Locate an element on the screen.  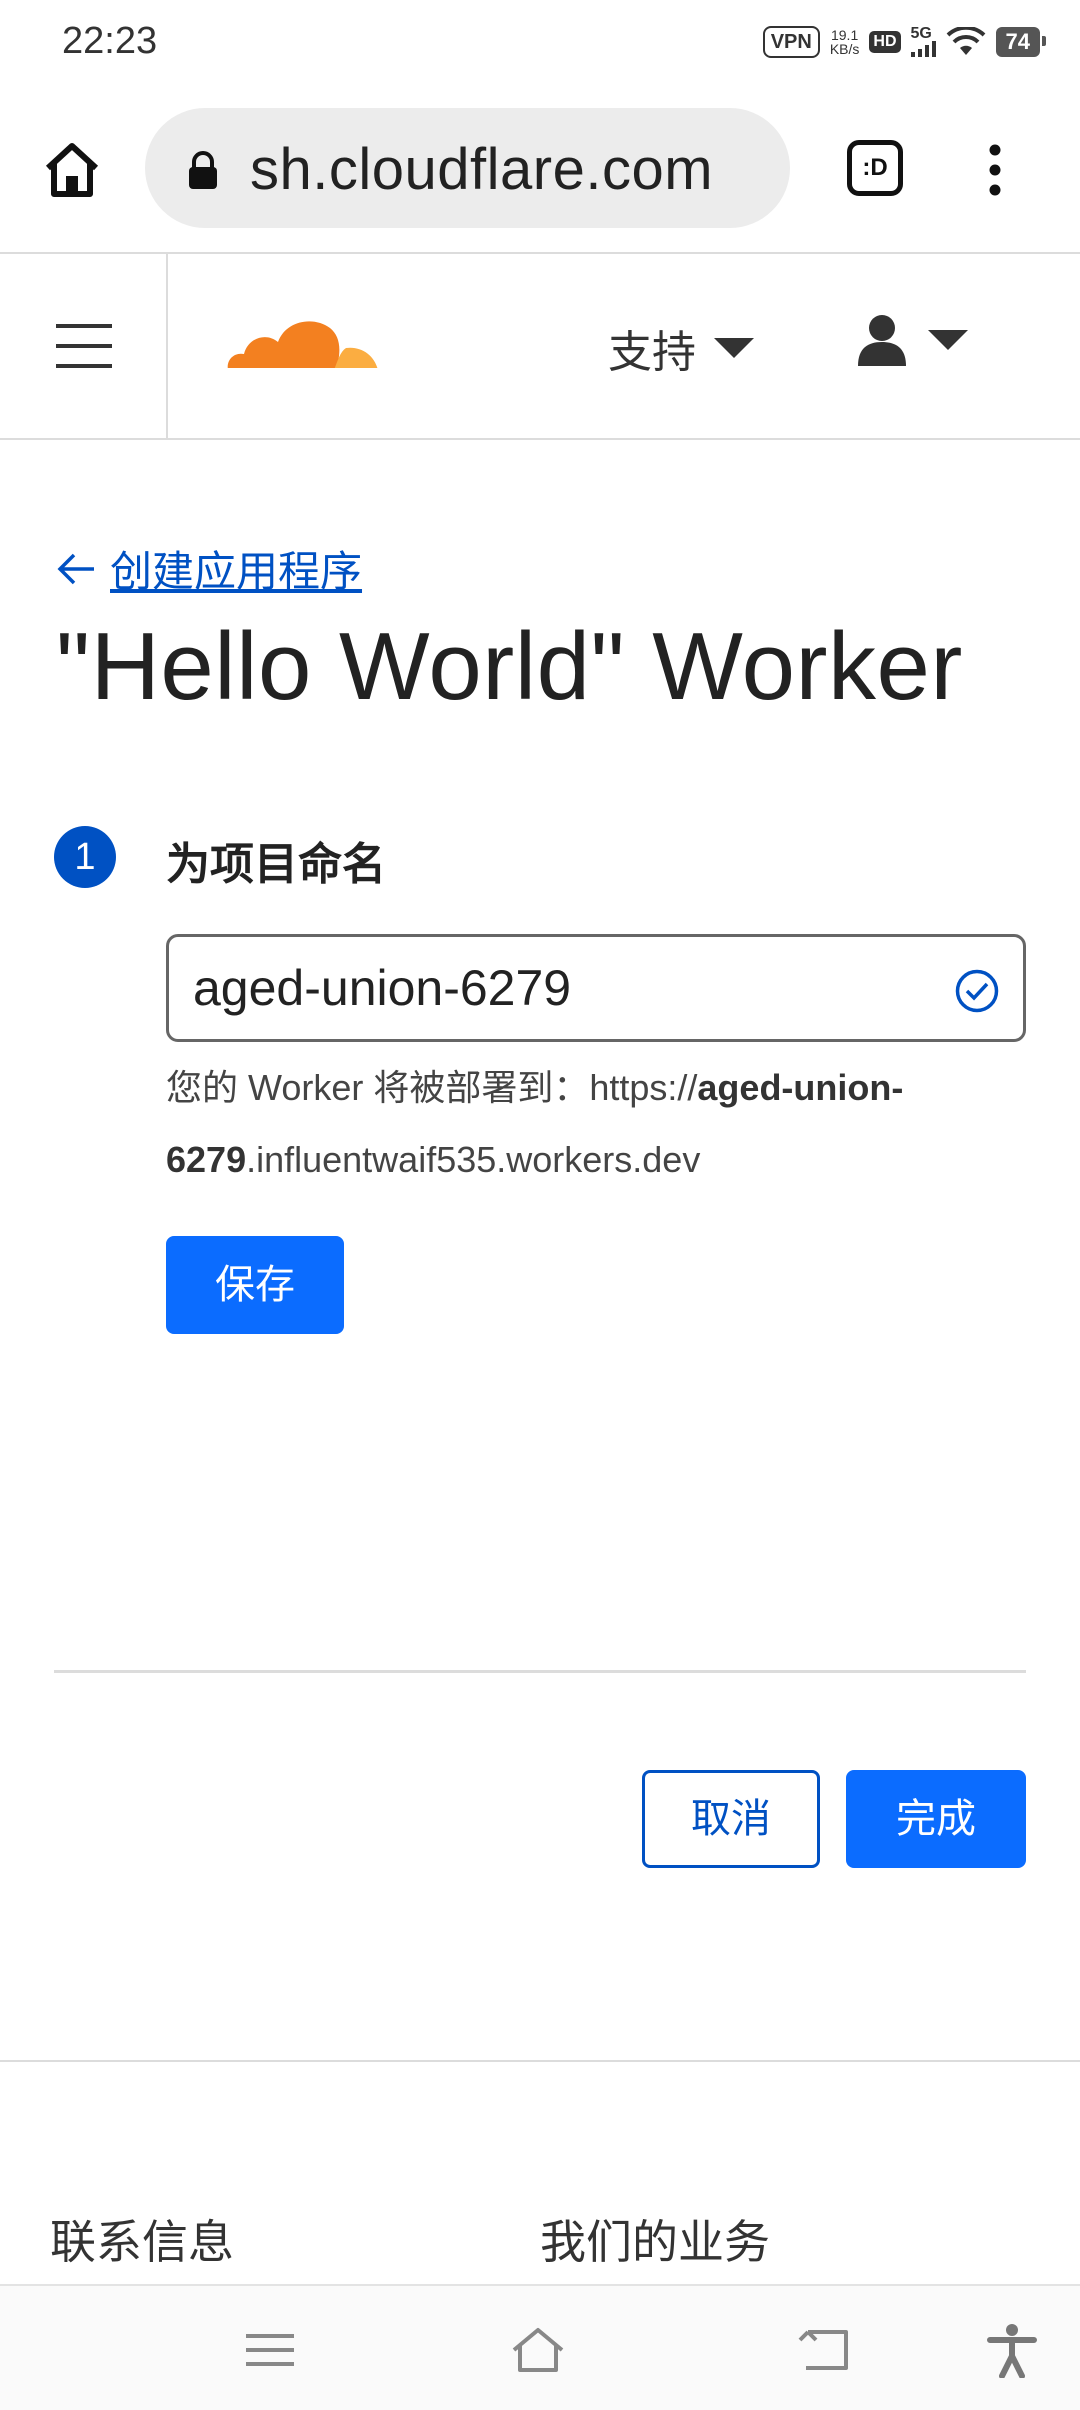
save-button: 保存 is located at coordinates (255, 1285).